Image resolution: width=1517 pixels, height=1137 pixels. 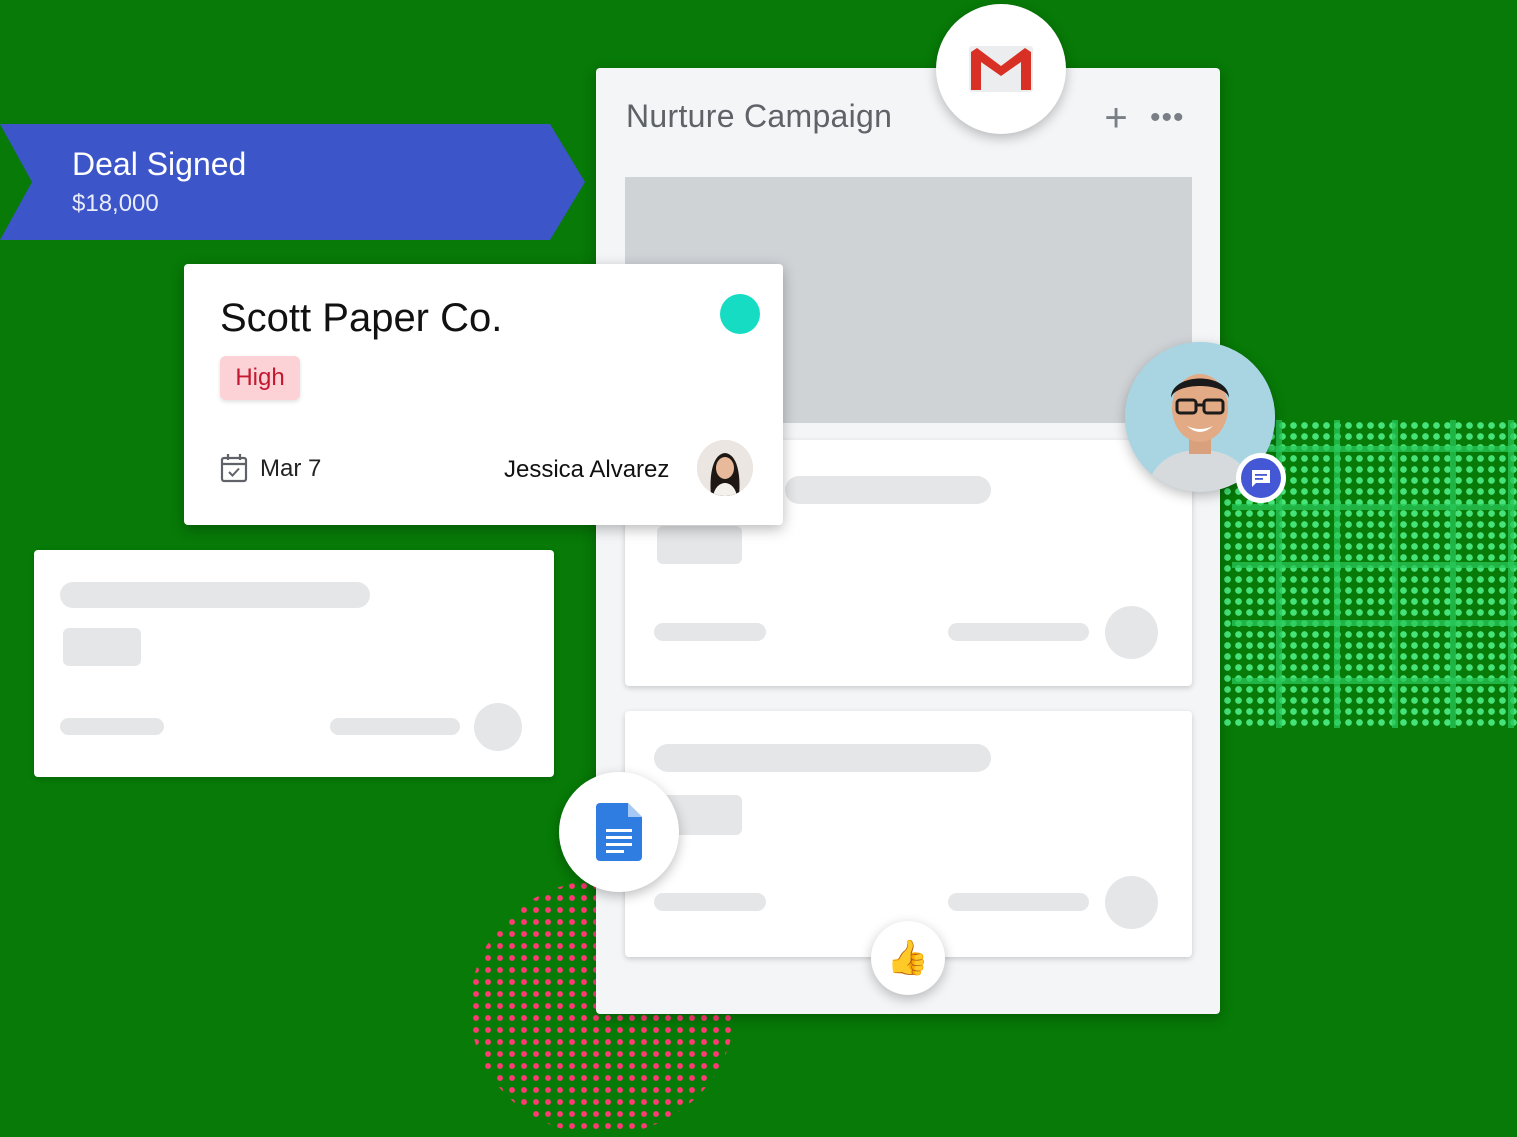 What do you see at coordinates (1001, 69) in the screenshot?
I see `gmail-icon` at bounding box center [1001, 69].